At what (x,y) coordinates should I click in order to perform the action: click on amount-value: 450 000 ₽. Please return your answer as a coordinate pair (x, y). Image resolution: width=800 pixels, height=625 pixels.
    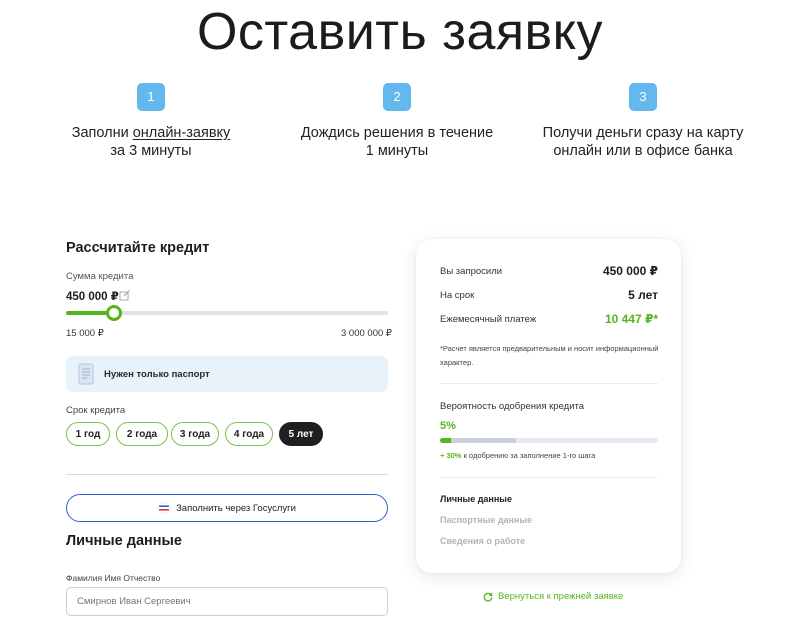
    Looking at the image, I should click on (92, 297).